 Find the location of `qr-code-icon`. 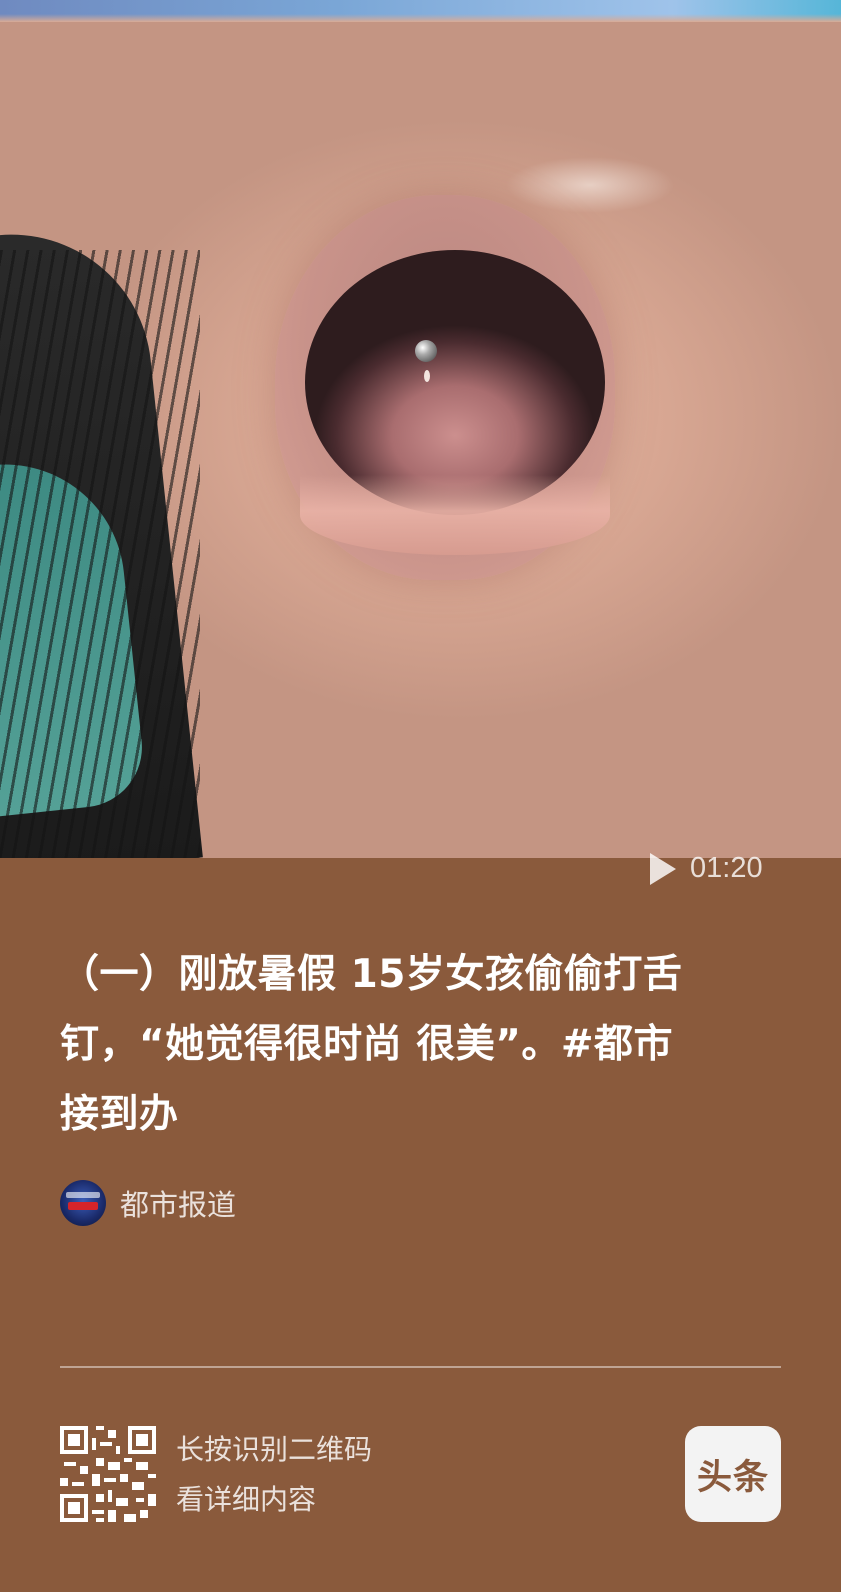

qr-code-icon is located at coordinates (108, 1474).